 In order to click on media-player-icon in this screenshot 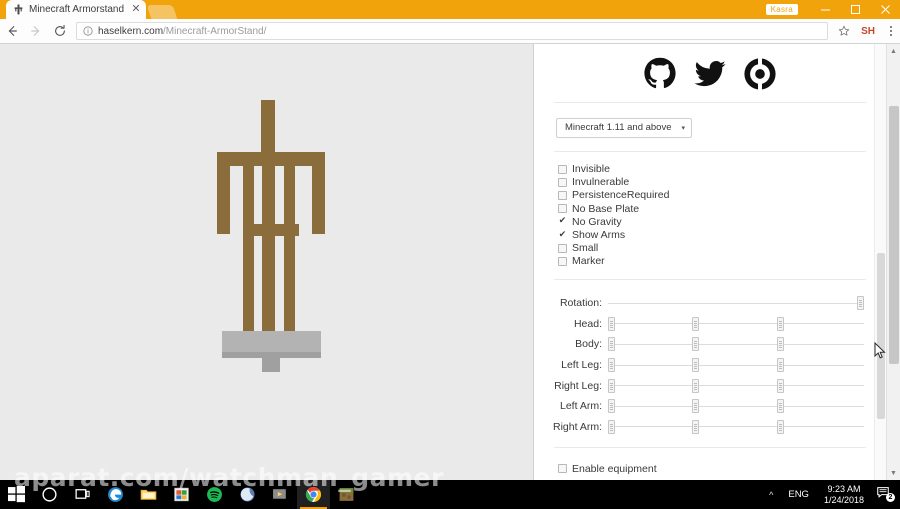, I will do `click(280, 494)`.